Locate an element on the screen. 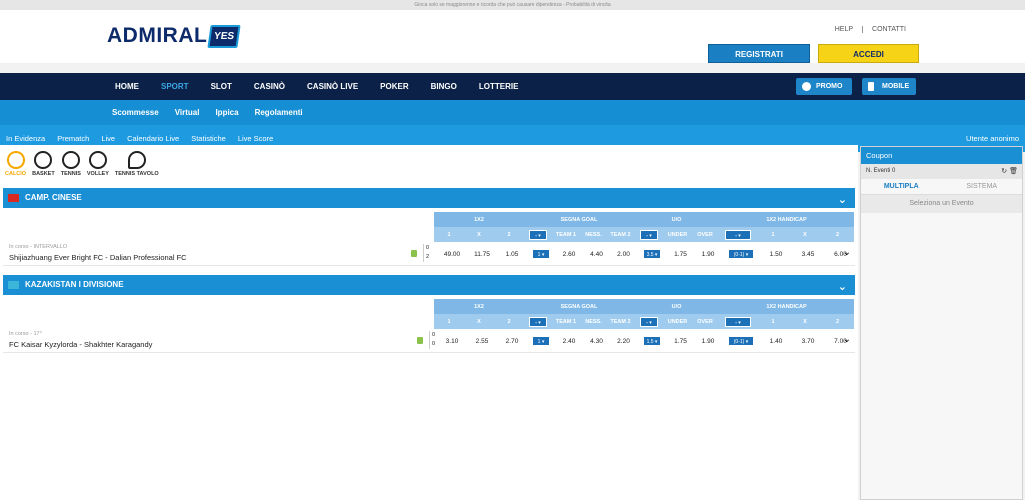 This screenshot has height=500, width=1025. col-2: 2 is located at coordinates (509, 234).